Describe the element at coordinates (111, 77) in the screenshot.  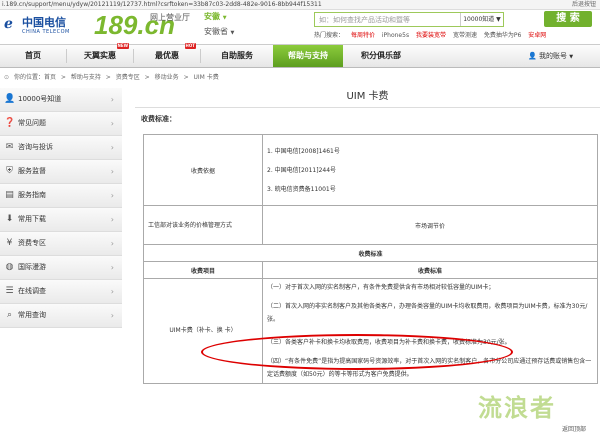
I see `breadcrumb: ⊙ 你的位置：首页 > 帮助与支持 > 资费专区 > 移动业务 > UIM 卡费` at that location.